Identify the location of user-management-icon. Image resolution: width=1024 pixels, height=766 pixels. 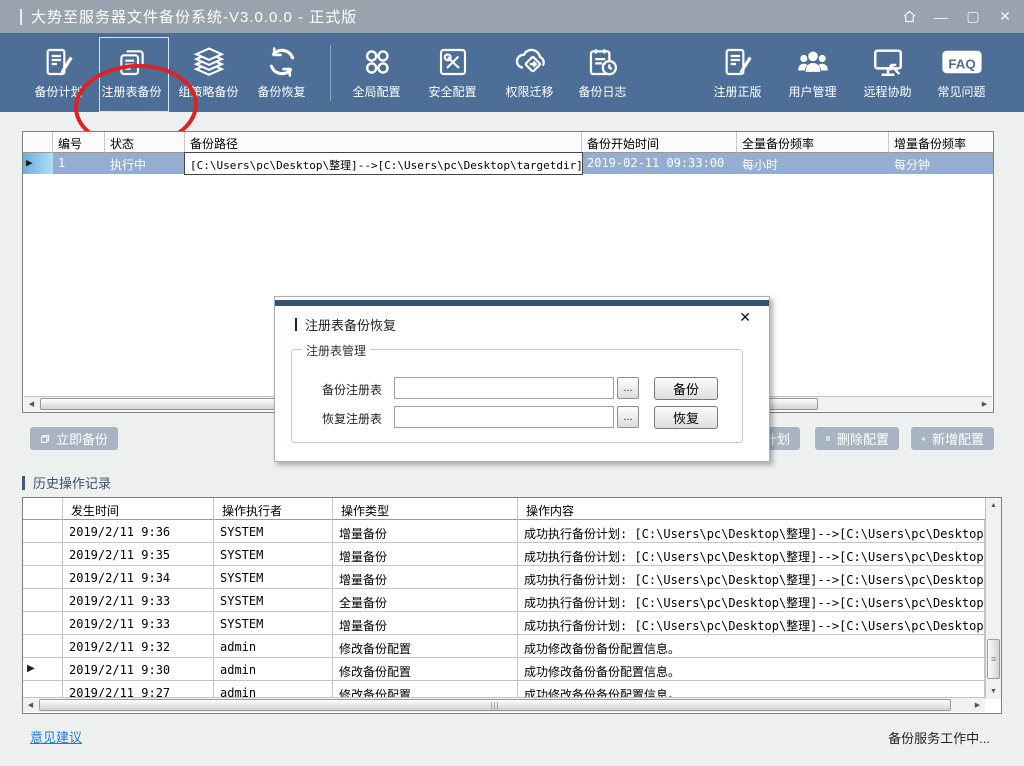
(813, 62).